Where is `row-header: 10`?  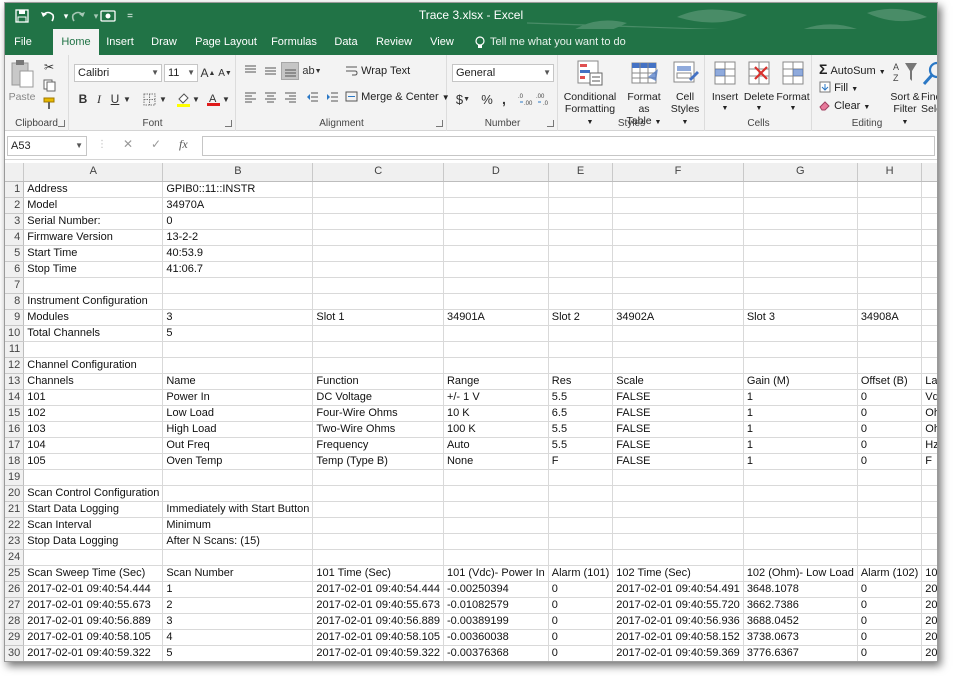 row-header: 10 is located at coordinates (15, 333).